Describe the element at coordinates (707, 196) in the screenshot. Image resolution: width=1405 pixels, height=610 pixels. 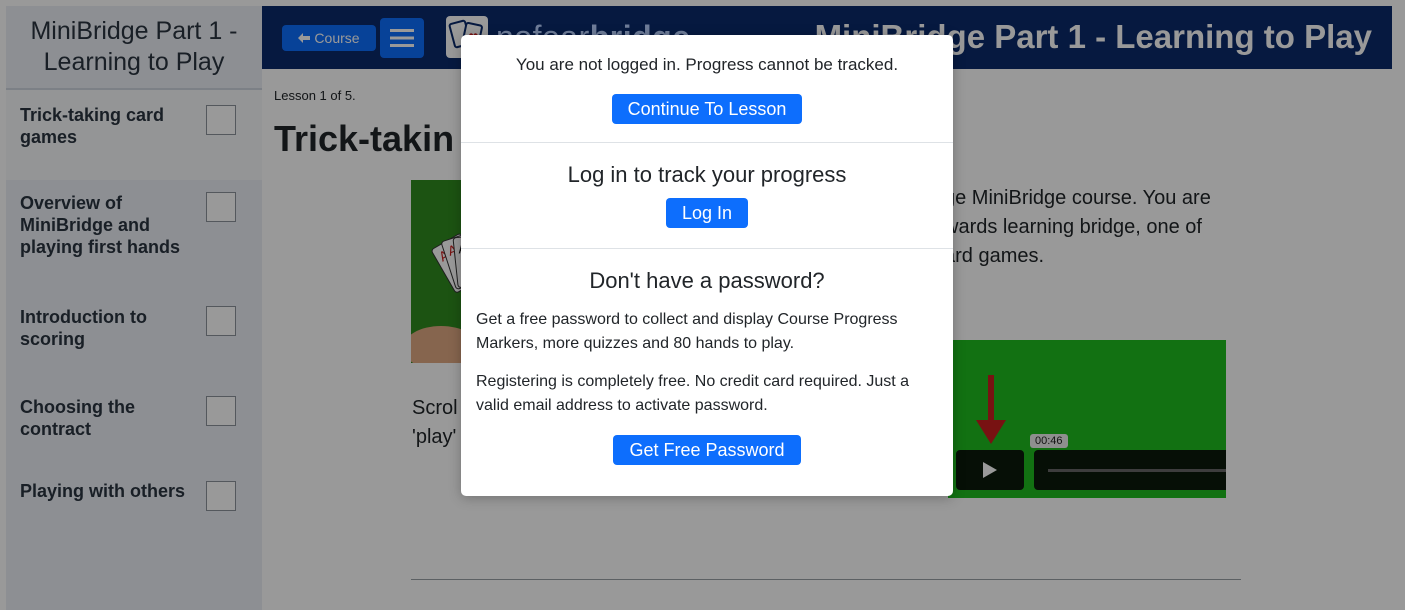
I see `login-section: Log in to track your progress Log In` at that location.